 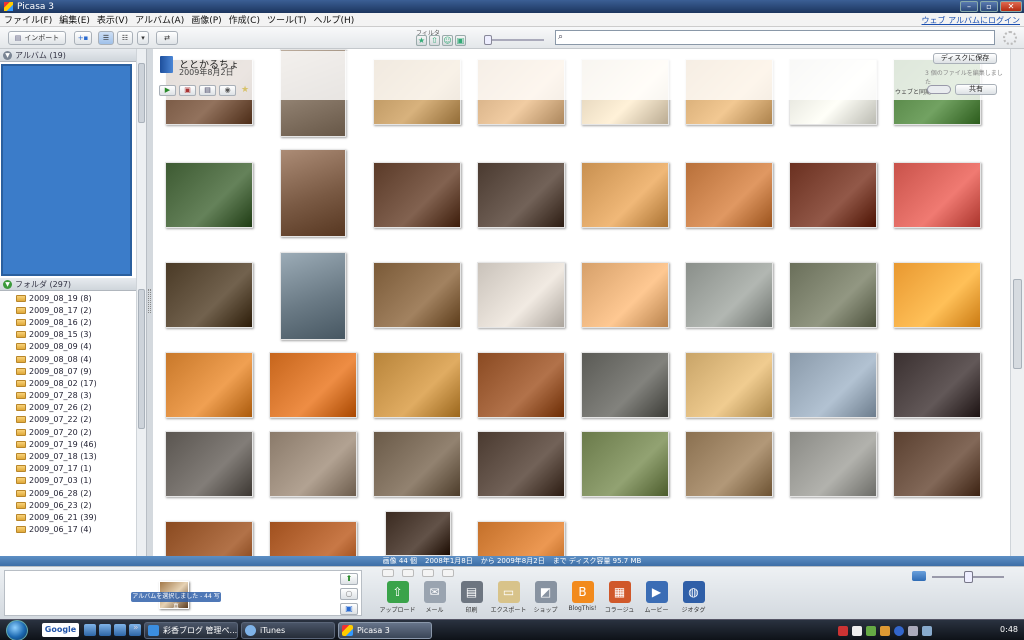 What do you see at coordinates (37, 38) in the screenshot?
I see `import-button: ▤ インポート` at bounding box center [37, 38].